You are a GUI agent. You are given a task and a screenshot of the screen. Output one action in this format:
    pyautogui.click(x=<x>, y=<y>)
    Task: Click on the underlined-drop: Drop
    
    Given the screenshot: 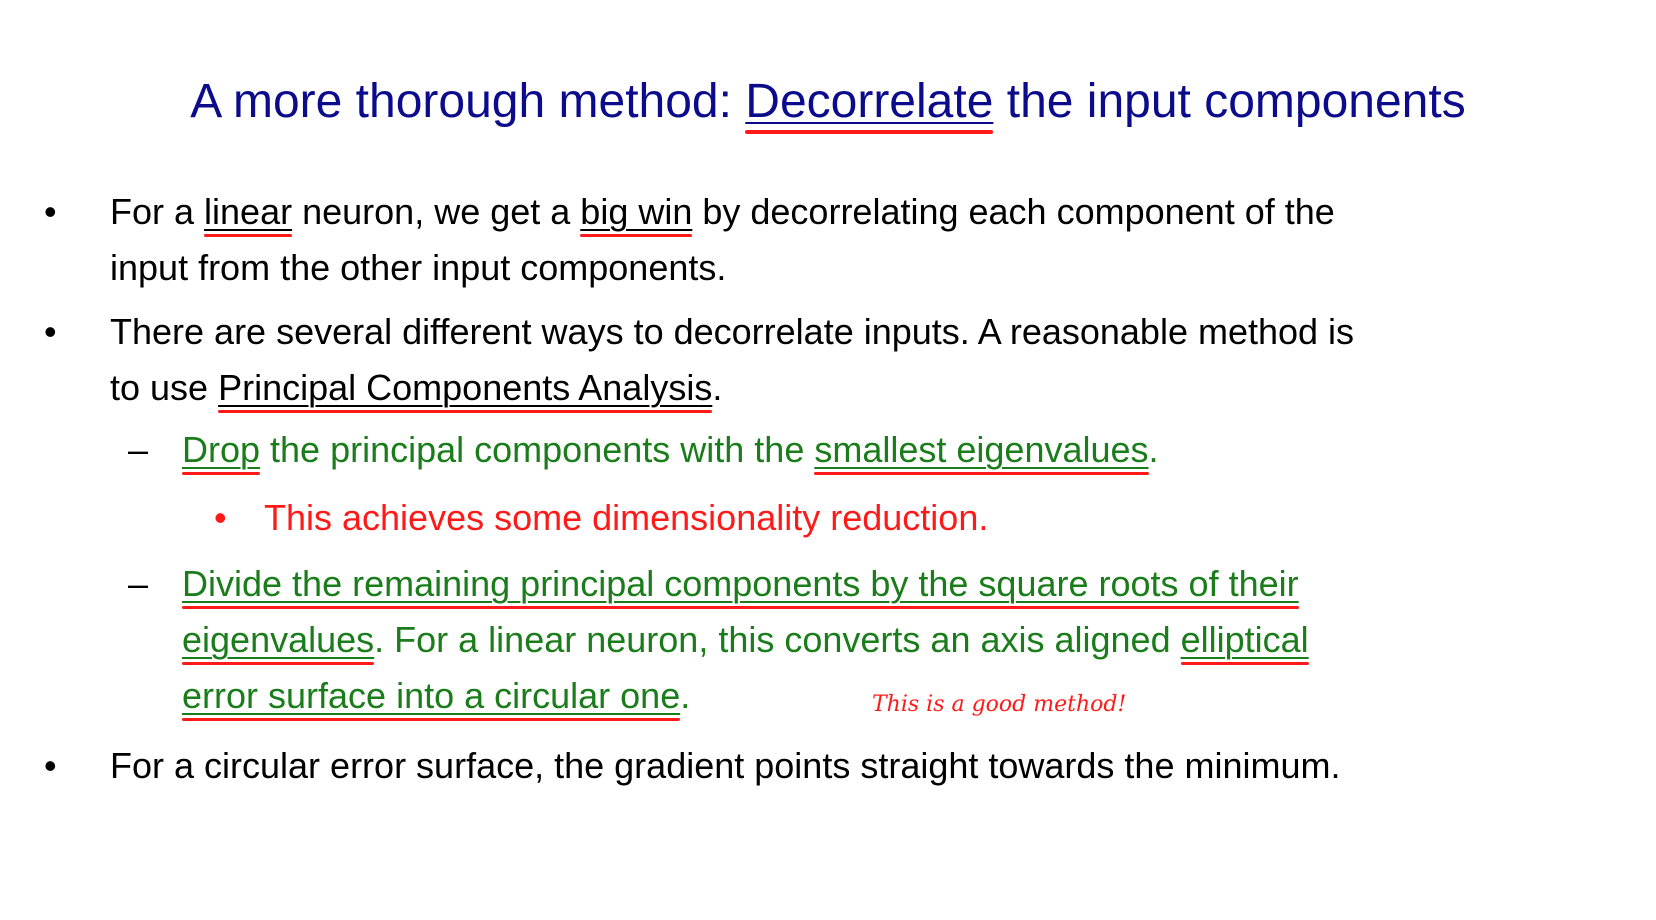 What is the action you would take?
    pyautogui.click(x=221, y=452)
    